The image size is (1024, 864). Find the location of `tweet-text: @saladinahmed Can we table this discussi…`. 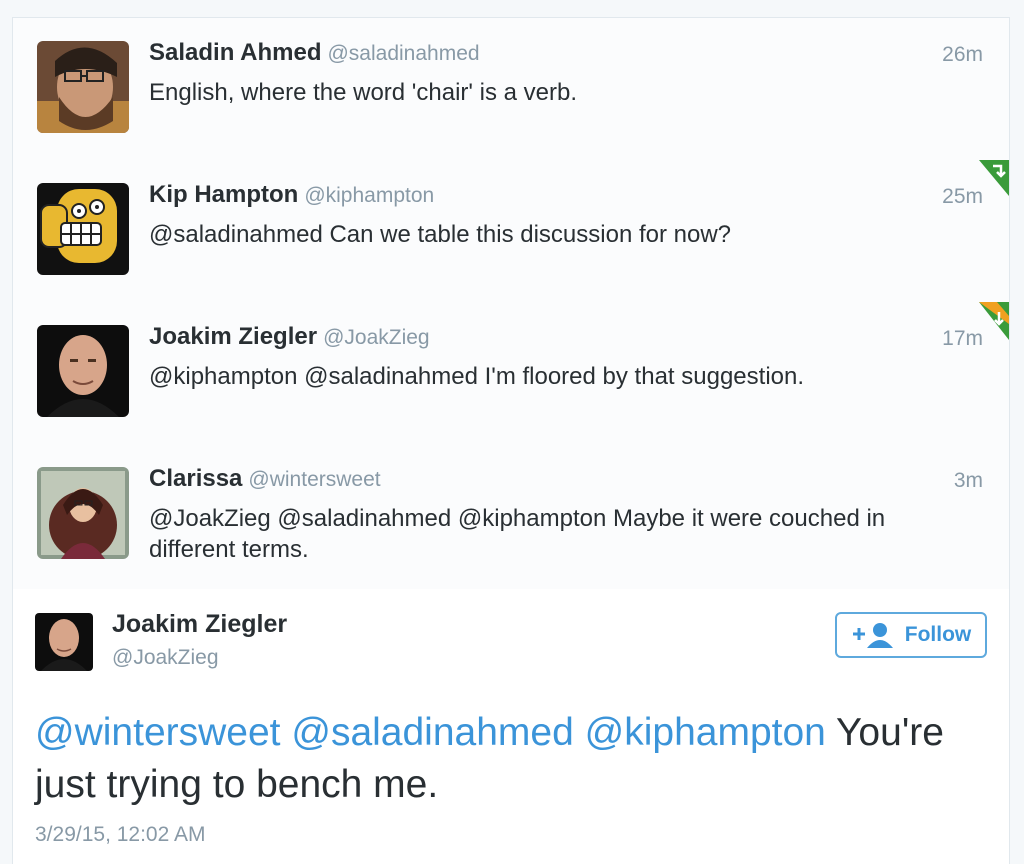

tweet-text: @saladinahmed Can we table this discussi… is located at coordinates (440, 234).